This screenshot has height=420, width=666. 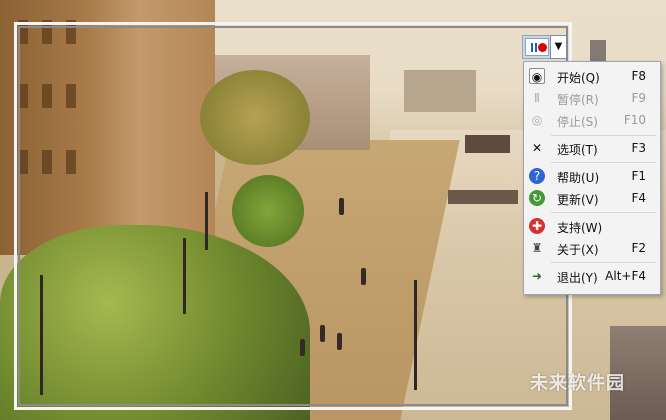 I want to click on menu-item-options: ✕ 选项(T) F3, so click(x=592, y=148).